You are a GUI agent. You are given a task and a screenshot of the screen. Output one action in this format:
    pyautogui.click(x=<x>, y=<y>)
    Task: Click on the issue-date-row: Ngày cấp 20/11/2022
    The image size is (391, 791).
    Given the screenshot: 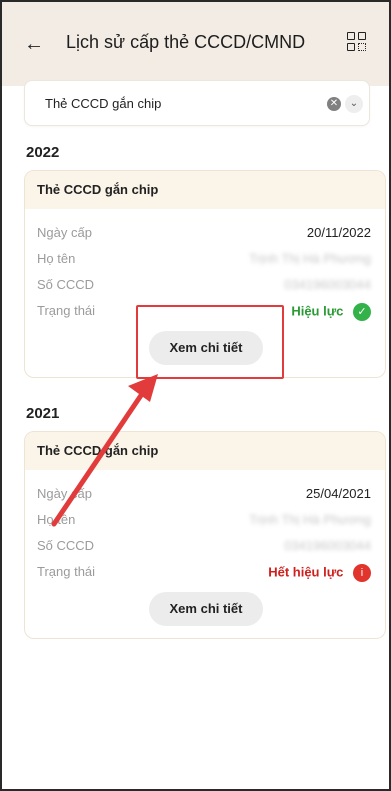 What is the action you would take?
    pyautogui.click(x=204, y=235)
    